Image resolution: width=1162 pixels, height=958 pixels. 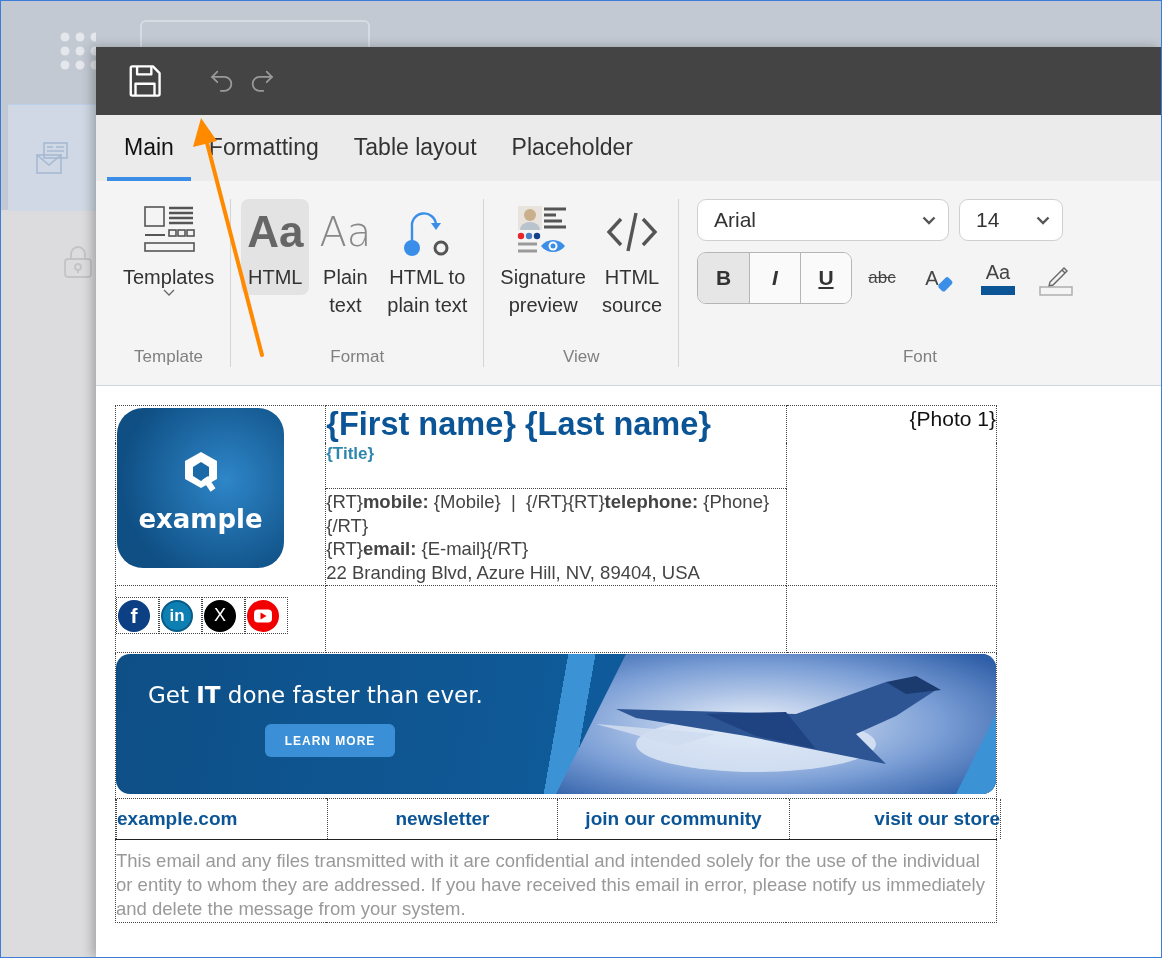 What do you see at coordinates (550, 884) in the screenshot?
I see `disclaimer-text: This email and any files transmitted with it are confidential and intended solely for the use of the individual or entity to whom they are addressed. If you have received this email in error, please notify us immediately and delete the message from your system.` at bounding box center [550, 884].